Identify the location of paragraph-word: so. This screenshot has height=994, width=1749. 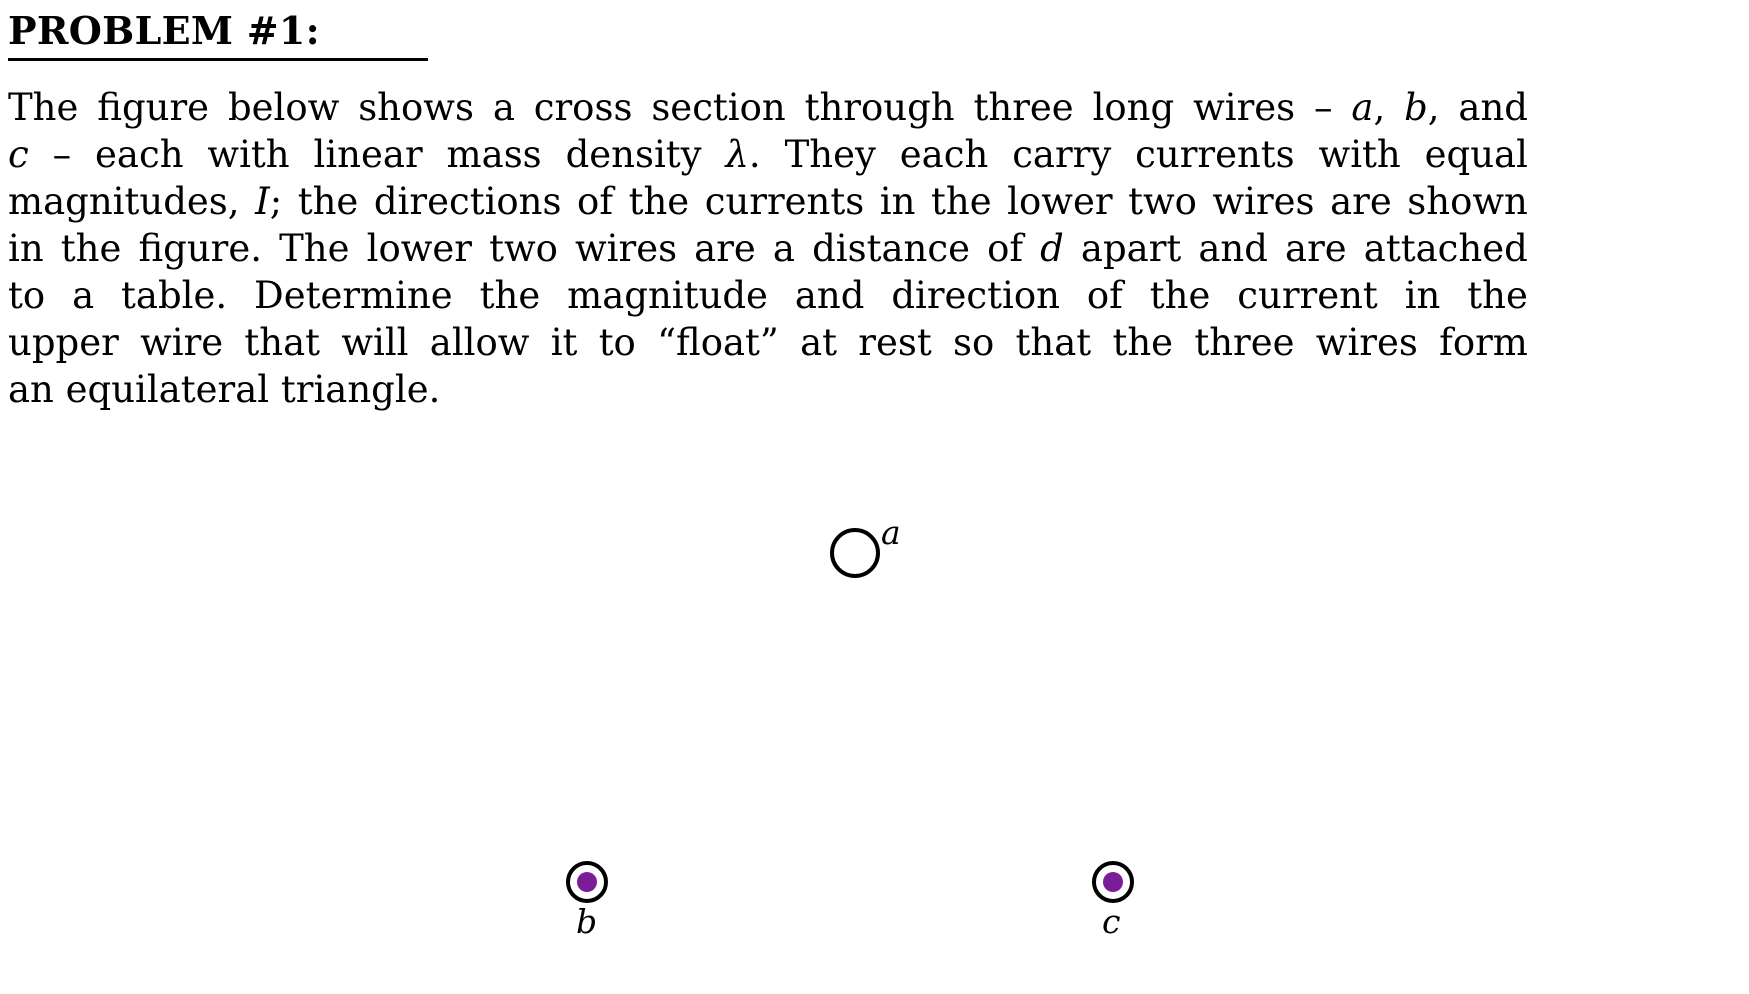
(974, 342).